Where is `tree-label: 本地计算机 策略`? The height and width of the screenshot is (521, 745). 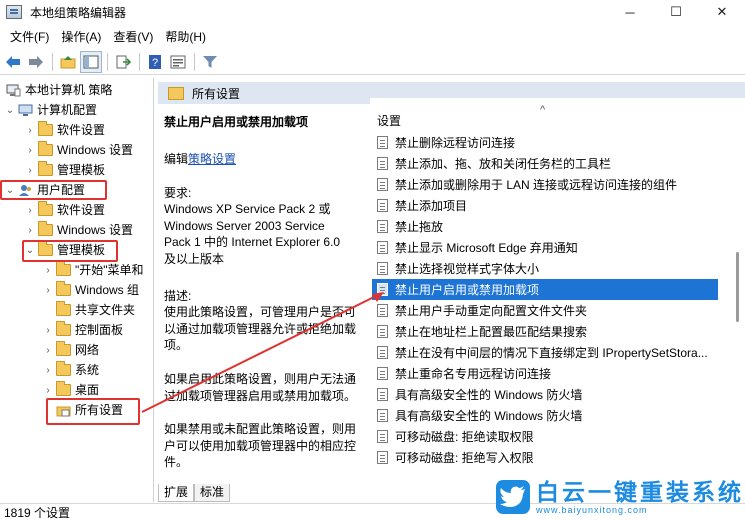 tree-label: 本地计算机 策略 is located at coordinates (69, 90).